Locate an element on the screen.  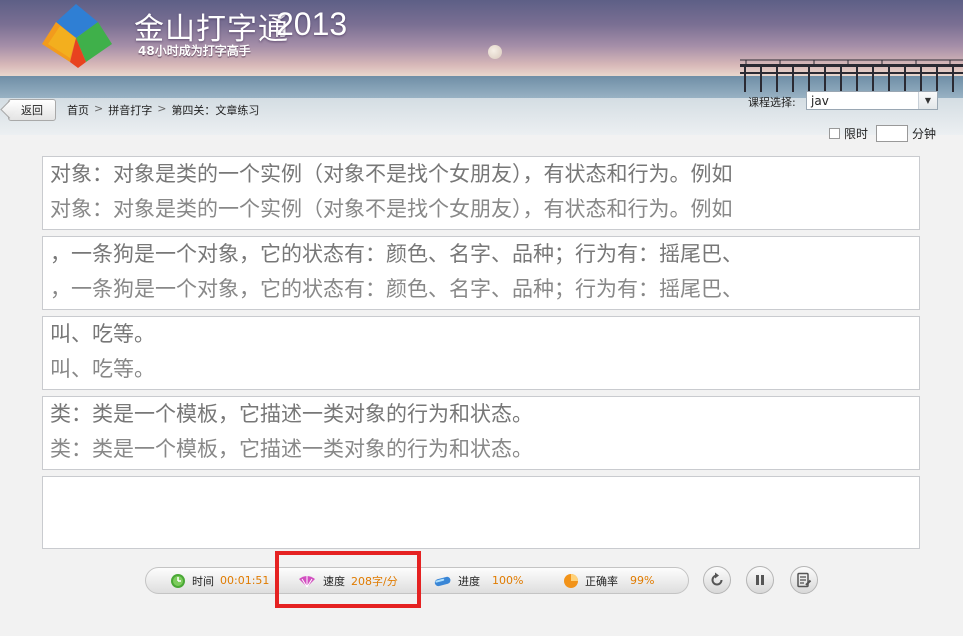
progress-stat: 进度 100% is located at coordinates (478, 580).